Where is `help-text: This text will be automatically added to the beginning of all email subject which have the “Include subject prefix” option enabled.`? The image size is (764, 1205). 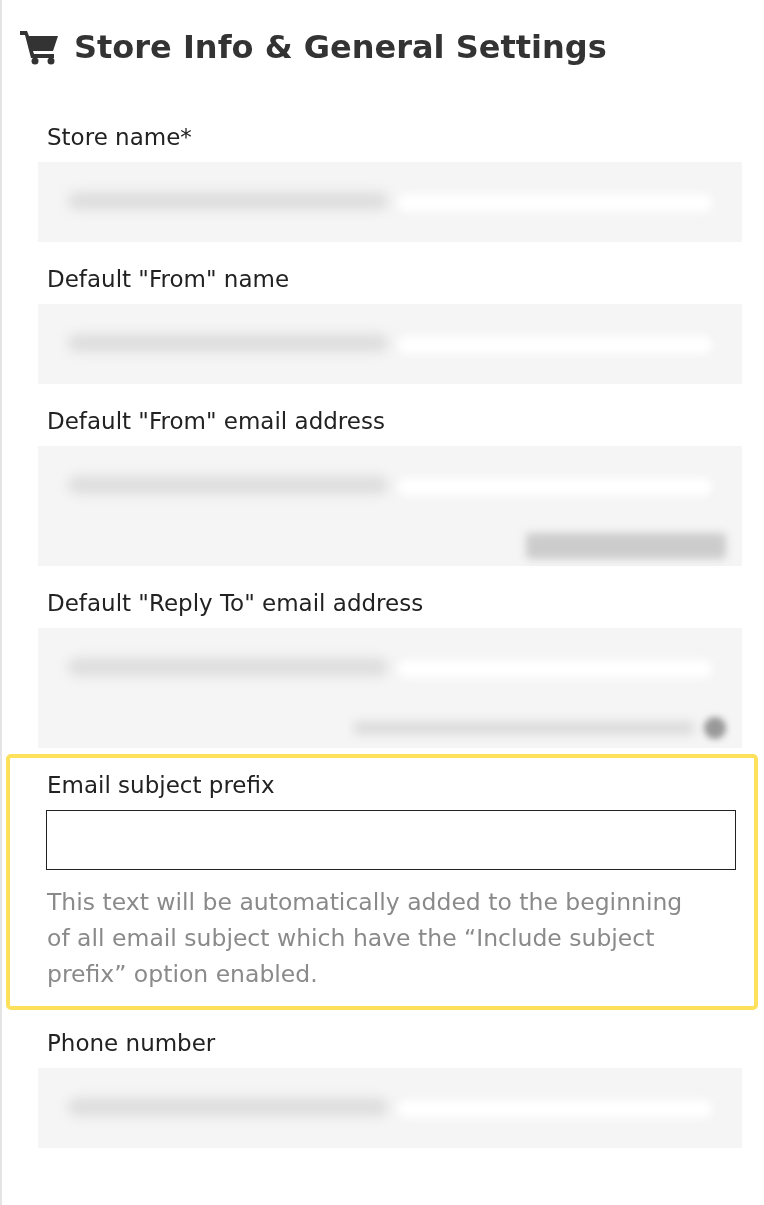 help-text: This text will be automatically added to the beginning of all email subject which have the “Include subject prefix” option enabled. is located at coordinates (365, 938).